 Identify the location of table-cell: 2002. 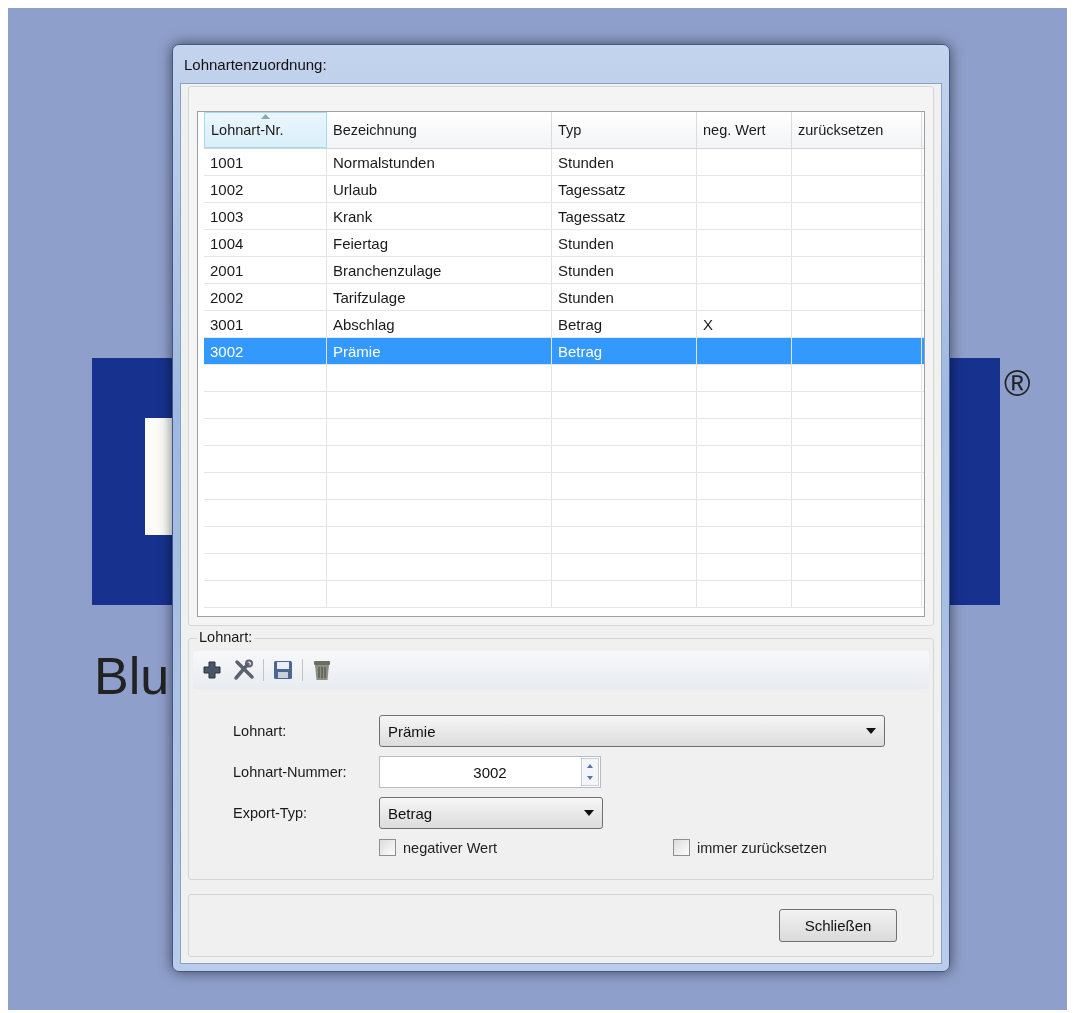
(227, 297).